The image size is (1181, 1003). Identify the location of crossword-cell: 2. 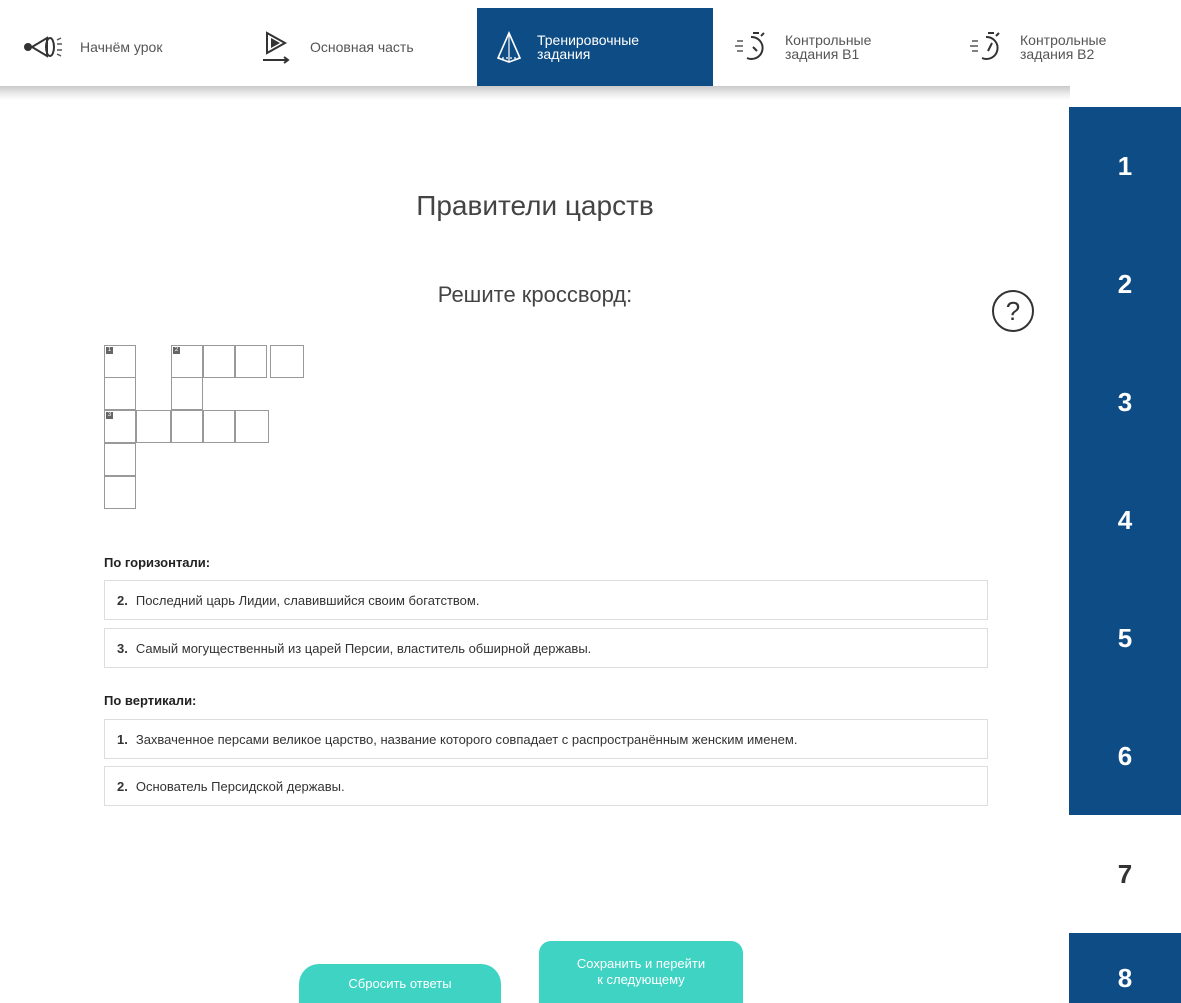
(187, 361).